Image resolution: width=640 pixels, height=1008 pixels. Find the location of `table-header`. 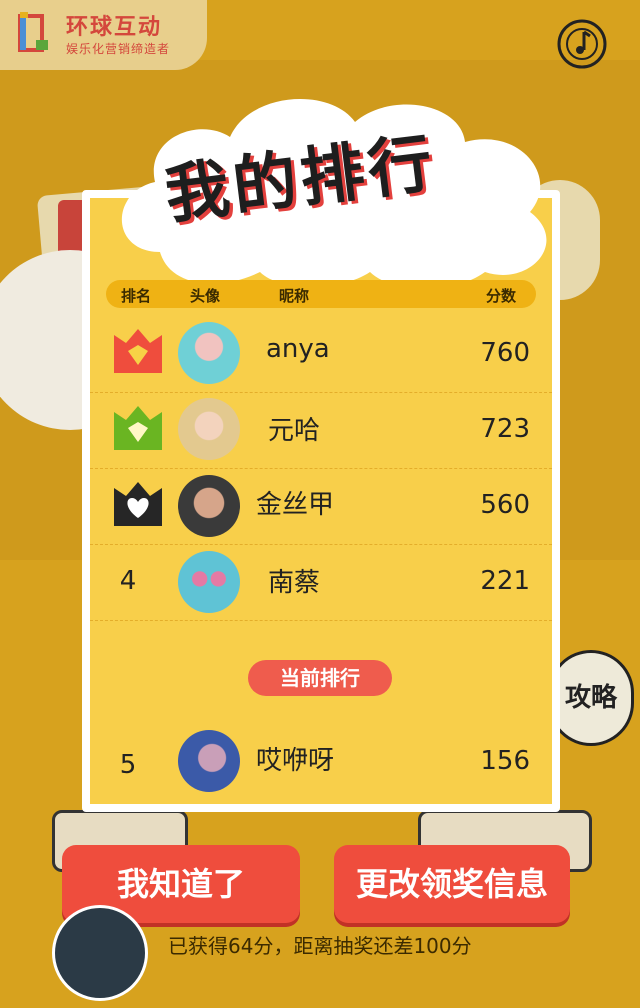

table-header is located at coordinates (321, 294).